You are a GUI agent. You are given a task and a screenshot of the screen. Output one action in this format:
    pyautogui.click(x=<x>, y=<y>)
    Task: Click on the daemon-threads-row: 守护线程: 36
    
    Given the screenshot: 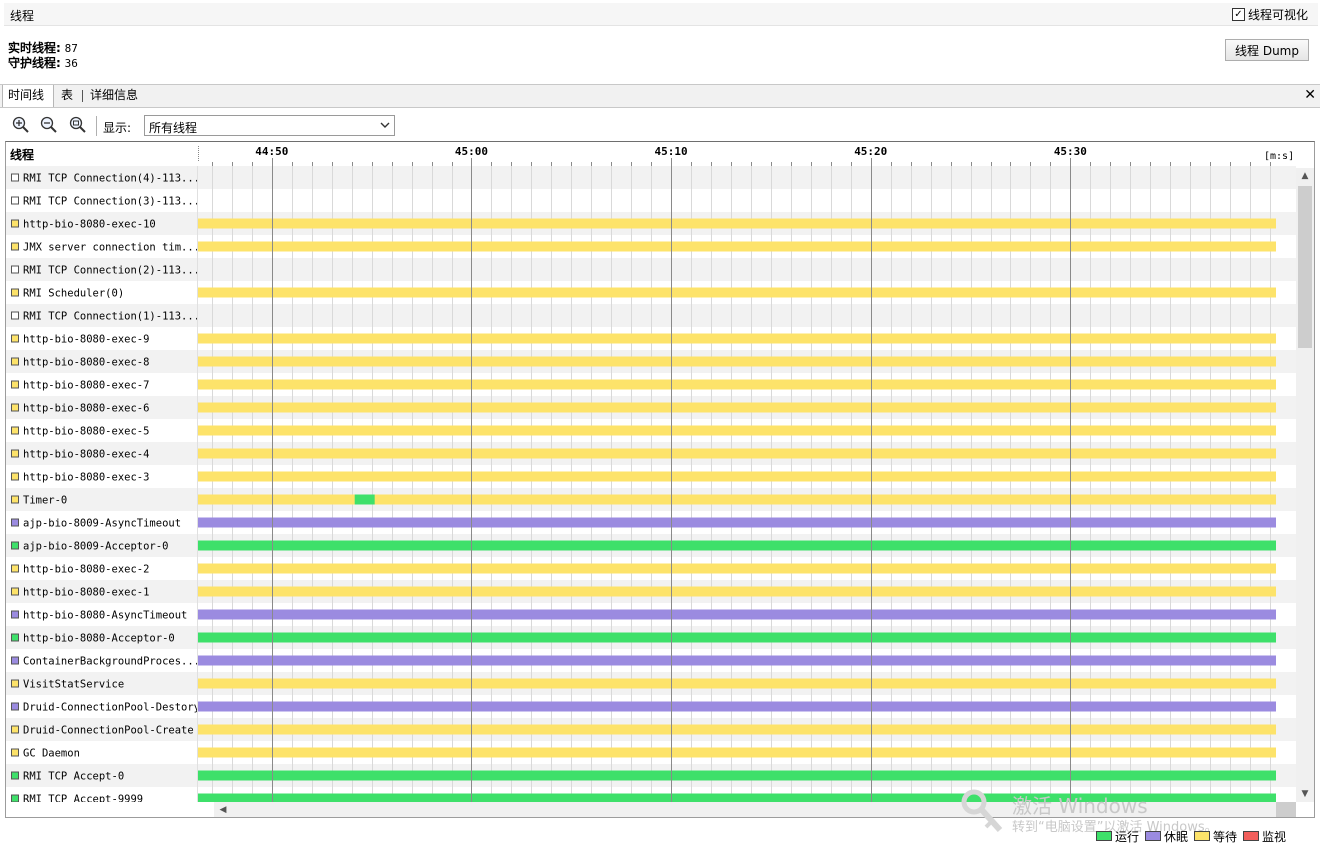 What is the action you would take?
    pyautogui.click(x=43, y=63)
    